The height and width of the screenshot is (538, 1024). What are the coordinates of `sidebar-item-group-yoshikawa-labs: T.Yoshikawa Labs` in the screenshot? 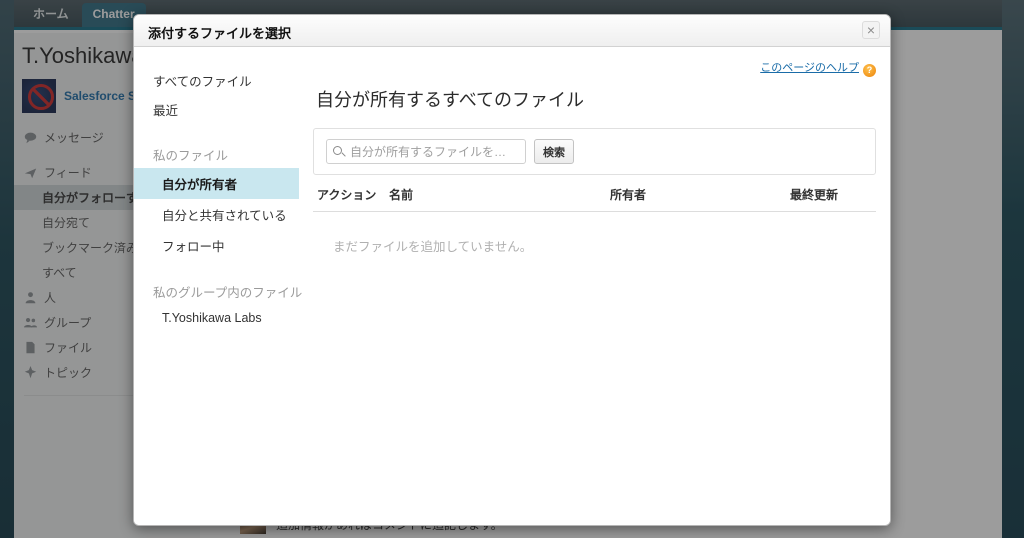 It's located at (216, 318).